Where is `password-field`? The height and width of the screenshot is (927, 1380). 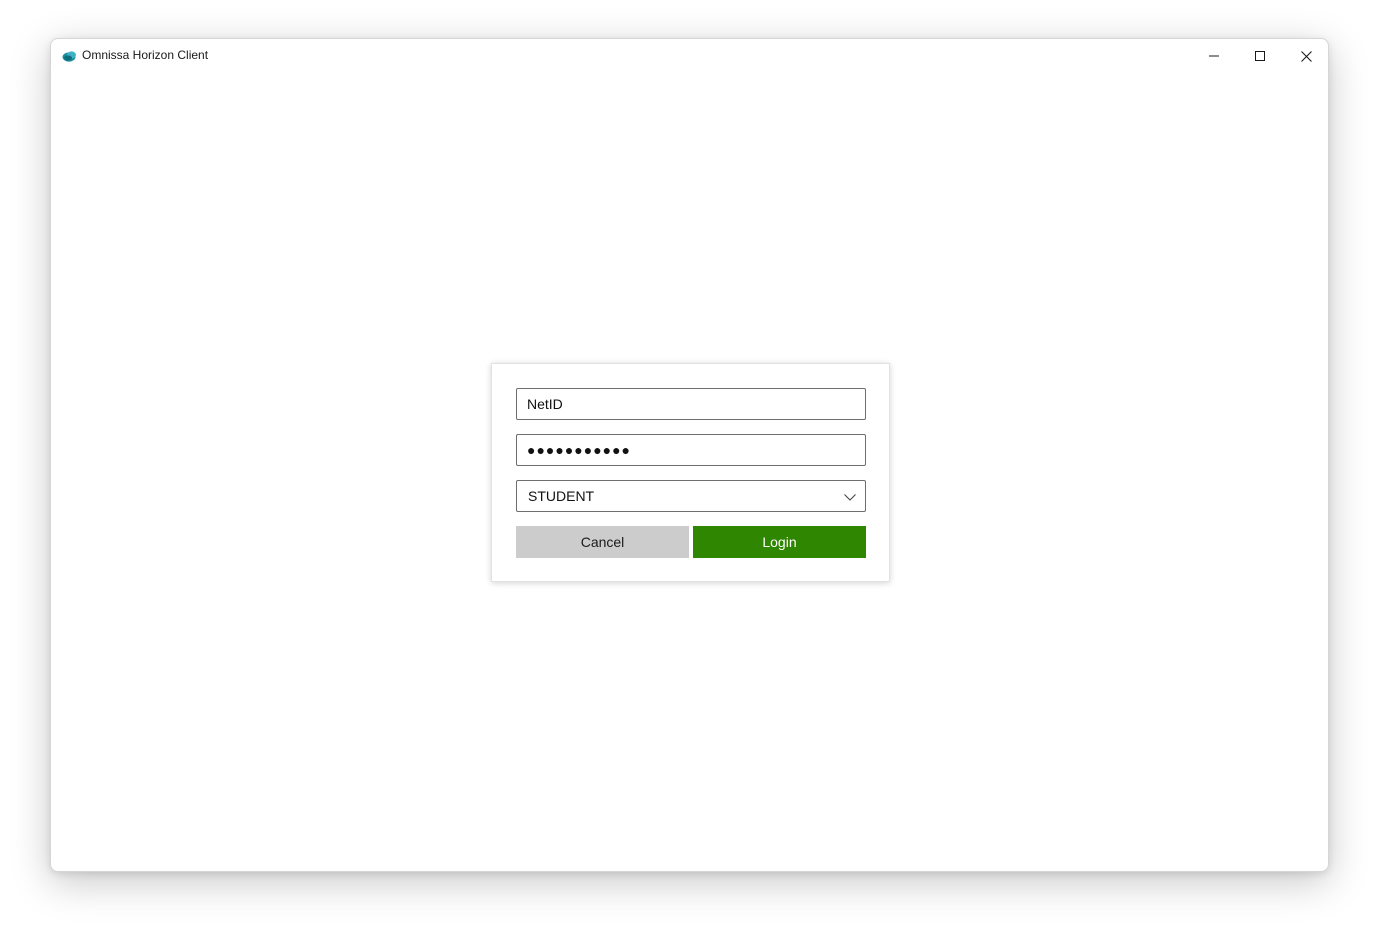 password-field is located at coordinates (691, 450).